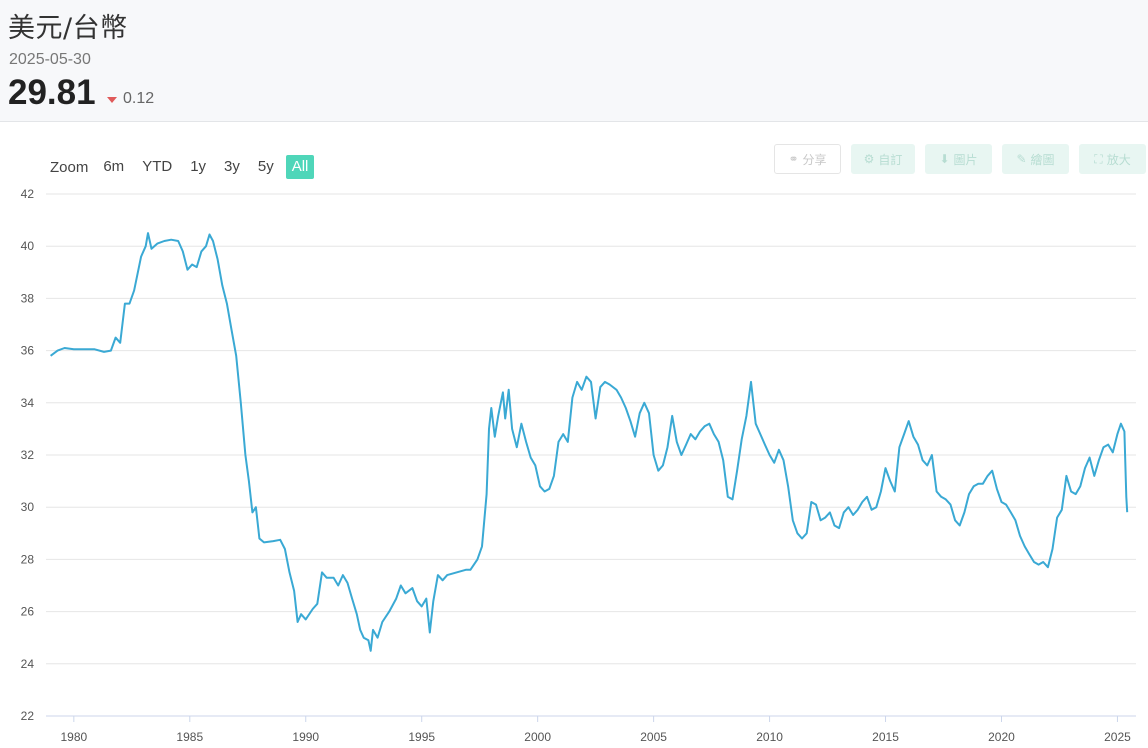 The image size is (1148, 748). What do you see at coordinates (1118, 159) in the screenshot?
I see `fullscreen-label: 放大` at bounding box center [1118, 159].